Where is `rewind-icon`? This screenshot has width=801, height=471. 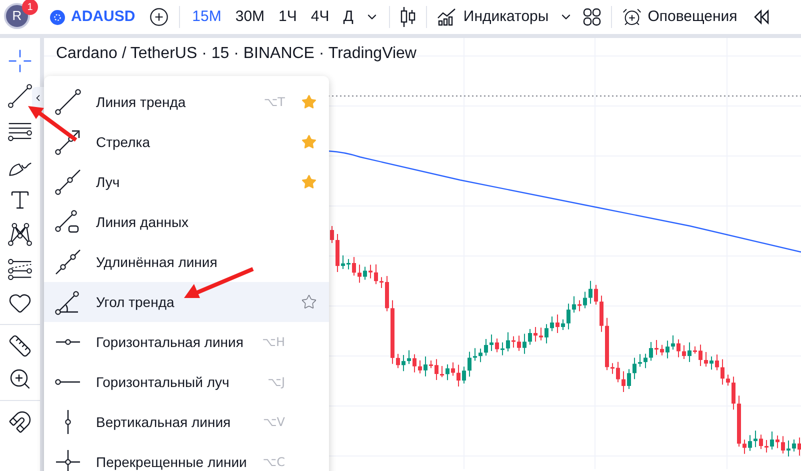
rewind-icon is located at coordinates (761, 17).